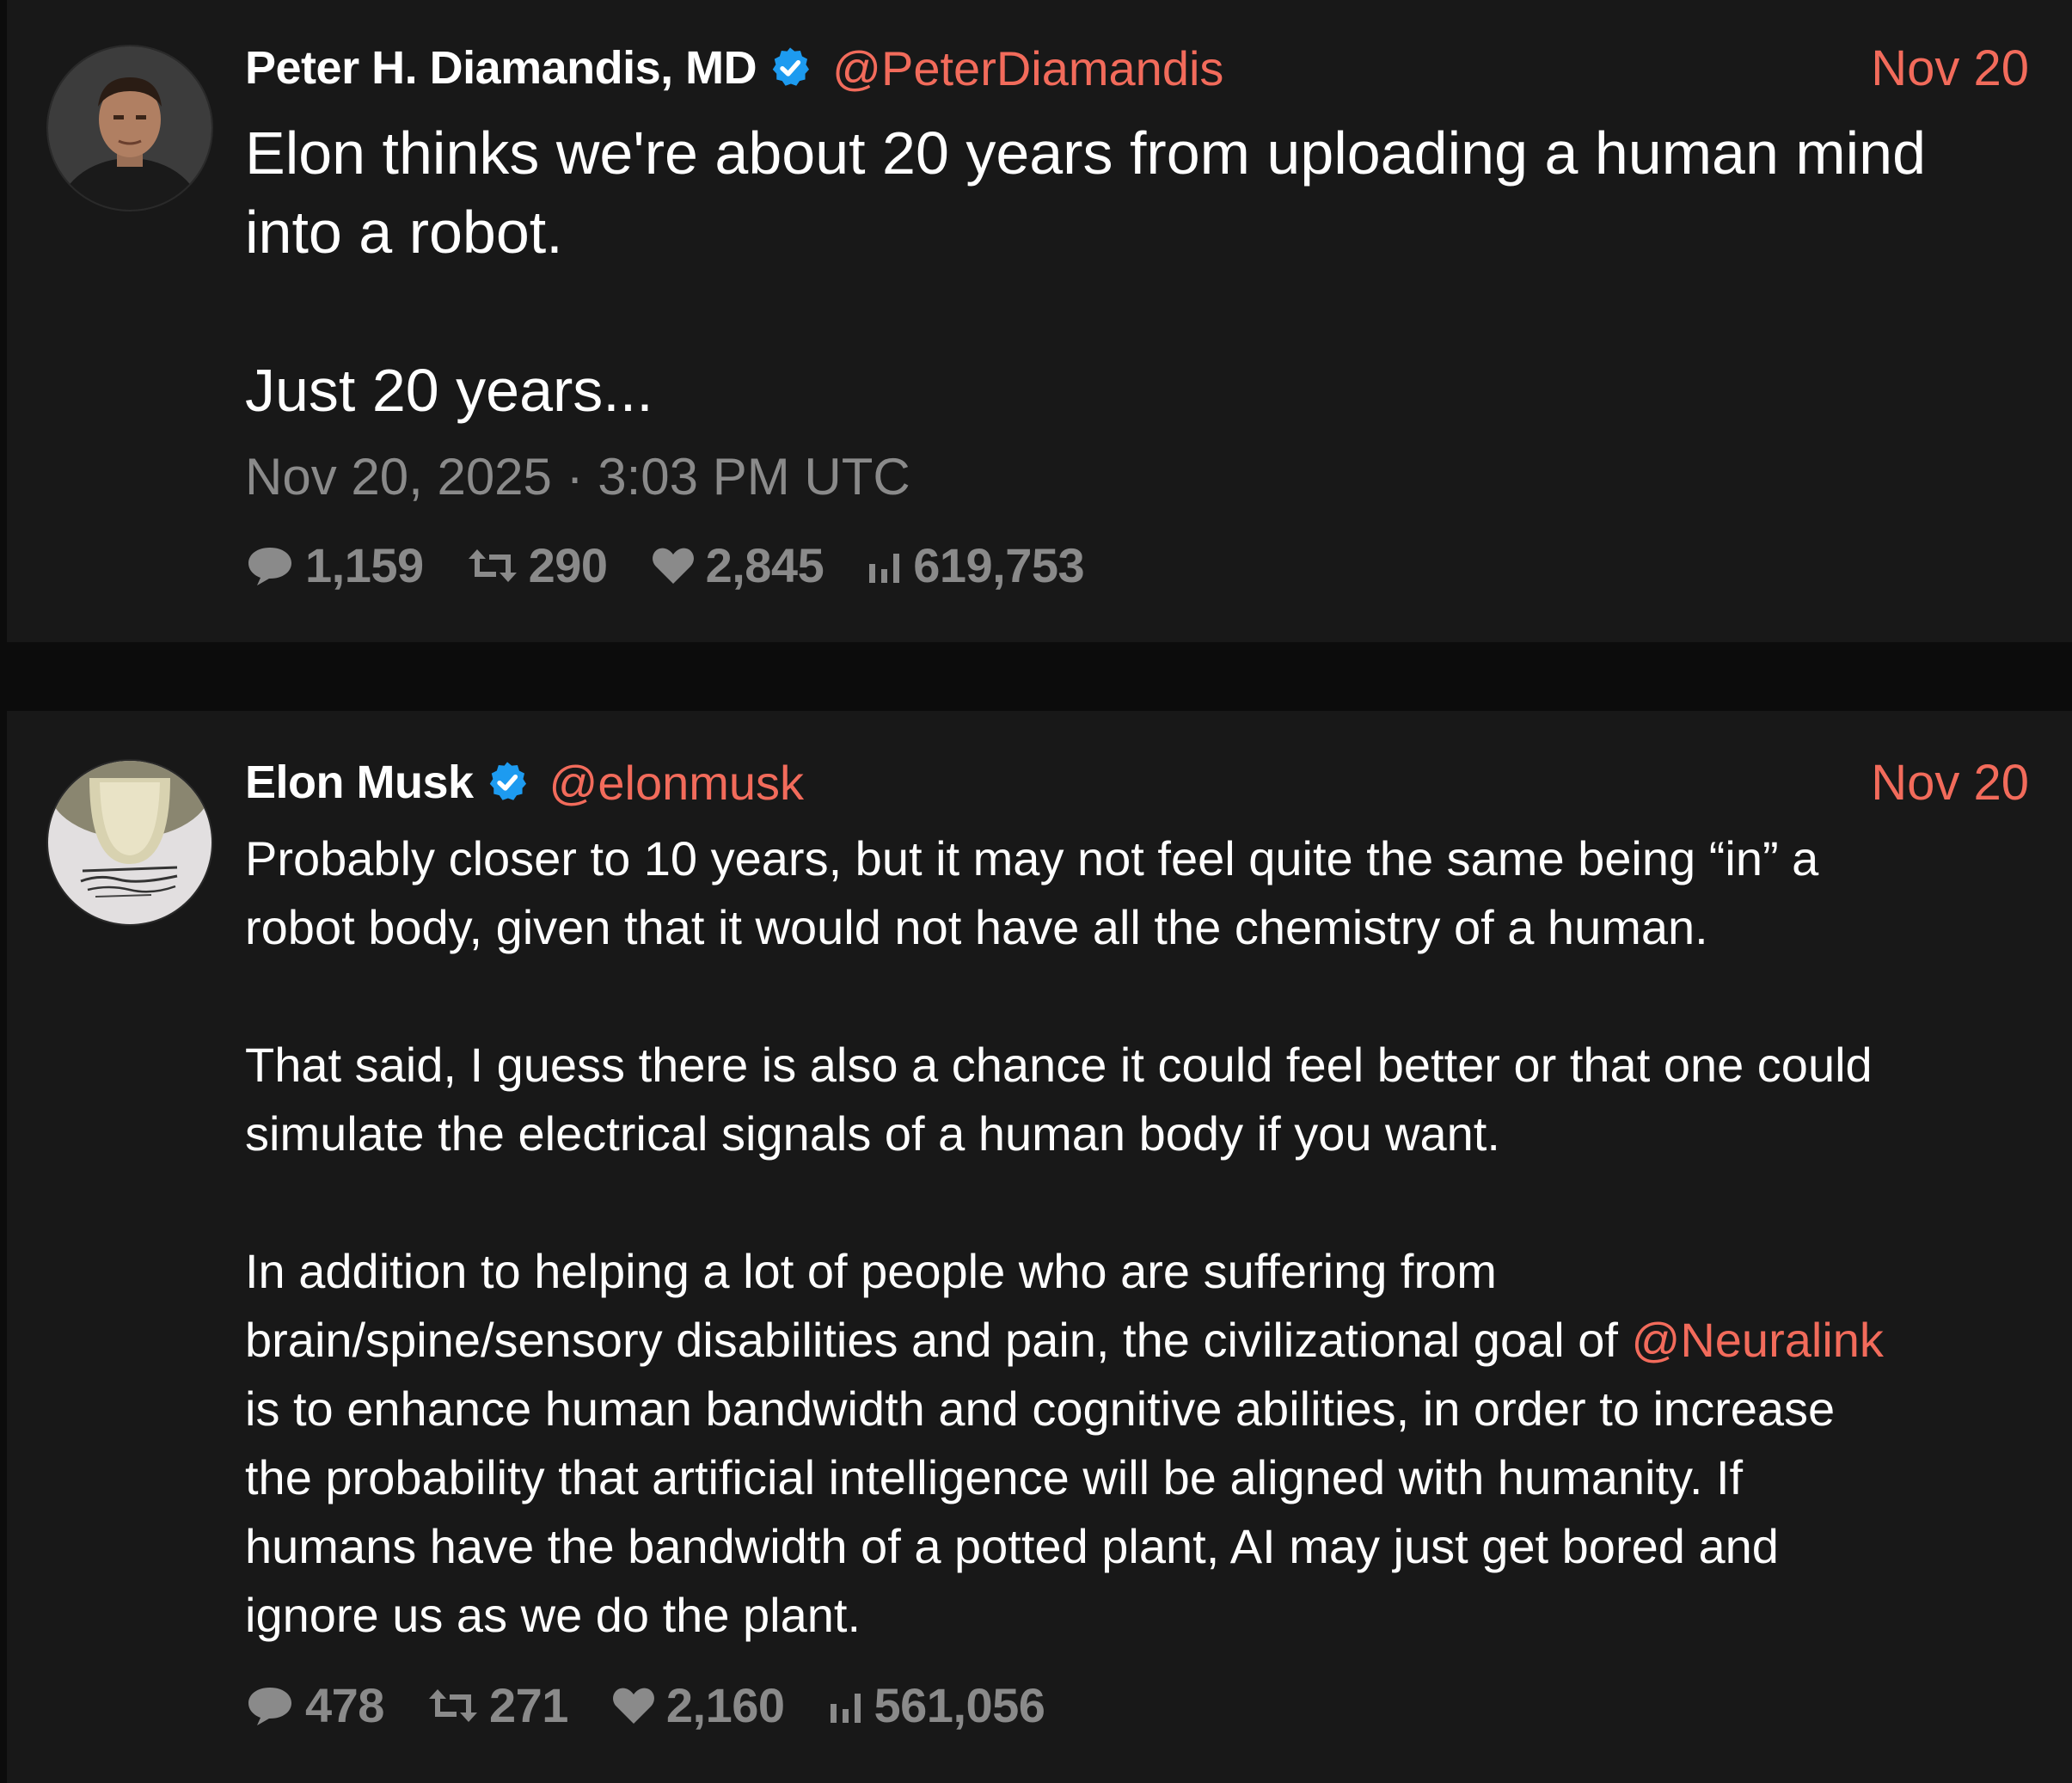 This screenshot has height=1783, width=2072. Describe the element at coordinates (1137, 1705) in the screenshot. I see `tweet-stats: 478 271 2,160 561,056` at that location.